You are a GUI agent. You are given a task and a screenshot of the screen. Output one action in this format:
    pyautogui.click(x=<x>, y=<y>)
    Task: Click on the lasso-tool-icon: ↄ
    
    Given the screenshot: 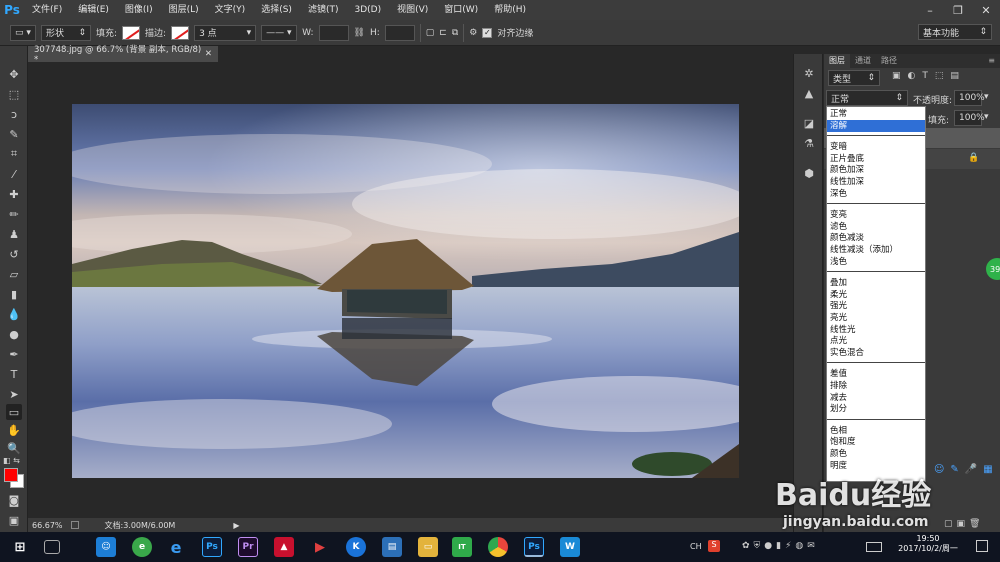 What is the action you would take?
    pyautogui.click(x=14, y=114)
    